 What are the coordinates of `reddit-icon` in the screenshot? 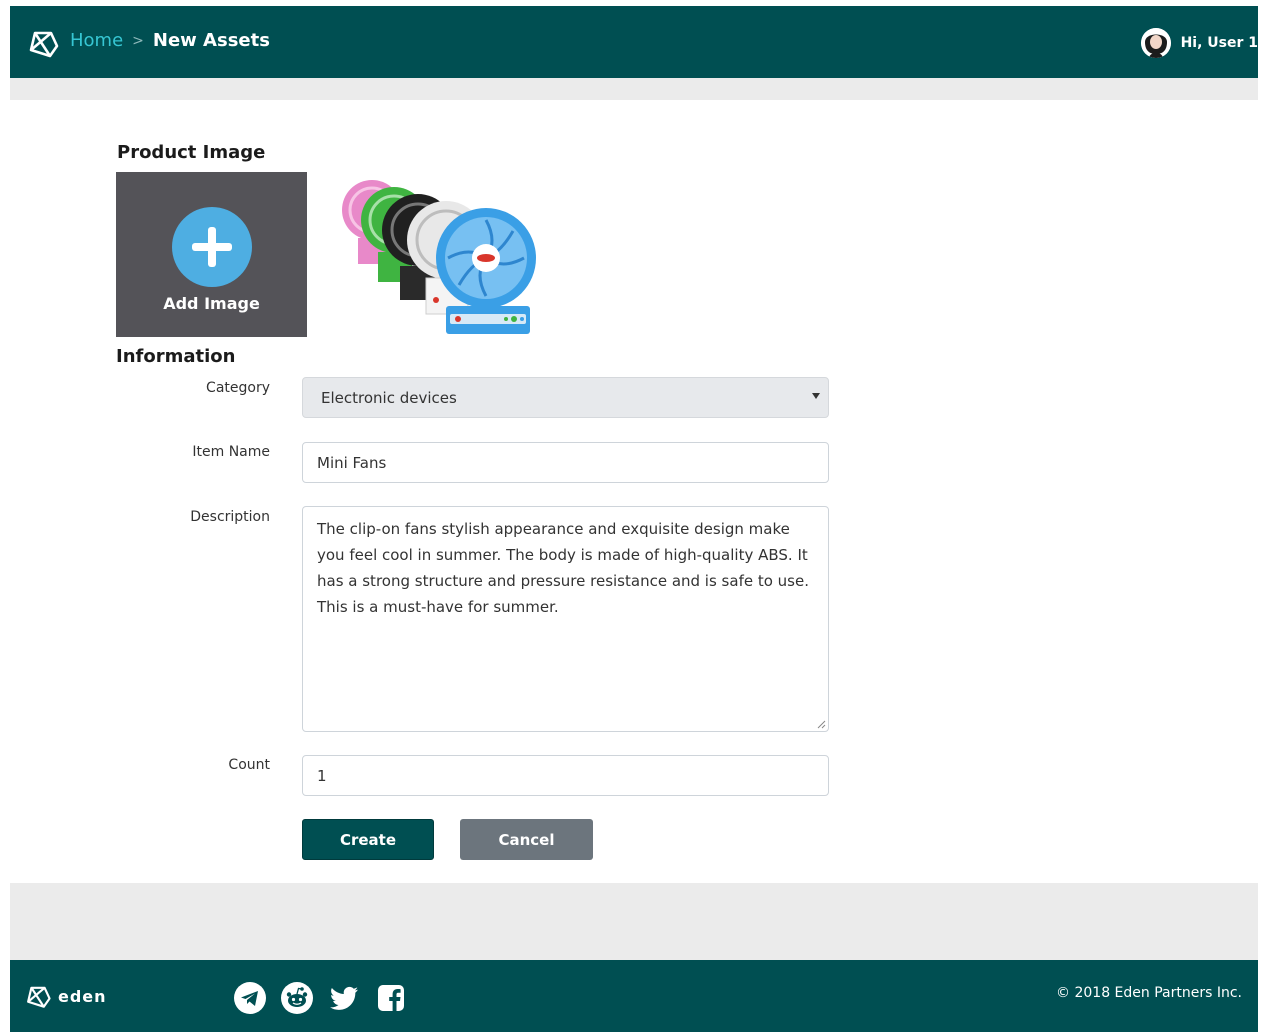 It's located at (297, 998).